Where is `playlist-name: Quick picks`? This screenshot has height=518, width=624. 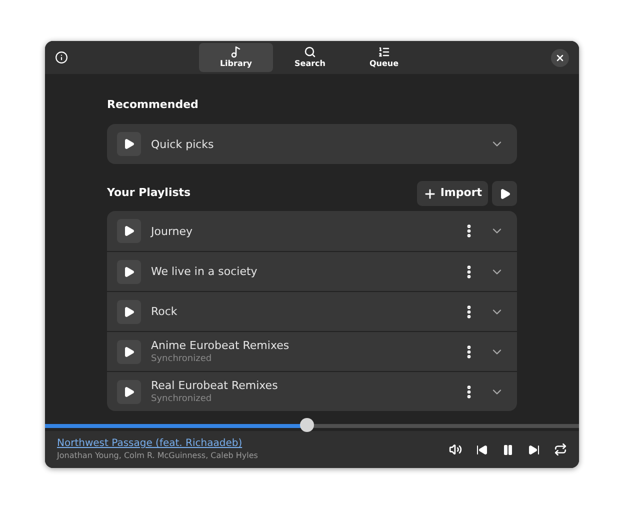
playlist-name: Quick picks is located at coordinates (183, 144).